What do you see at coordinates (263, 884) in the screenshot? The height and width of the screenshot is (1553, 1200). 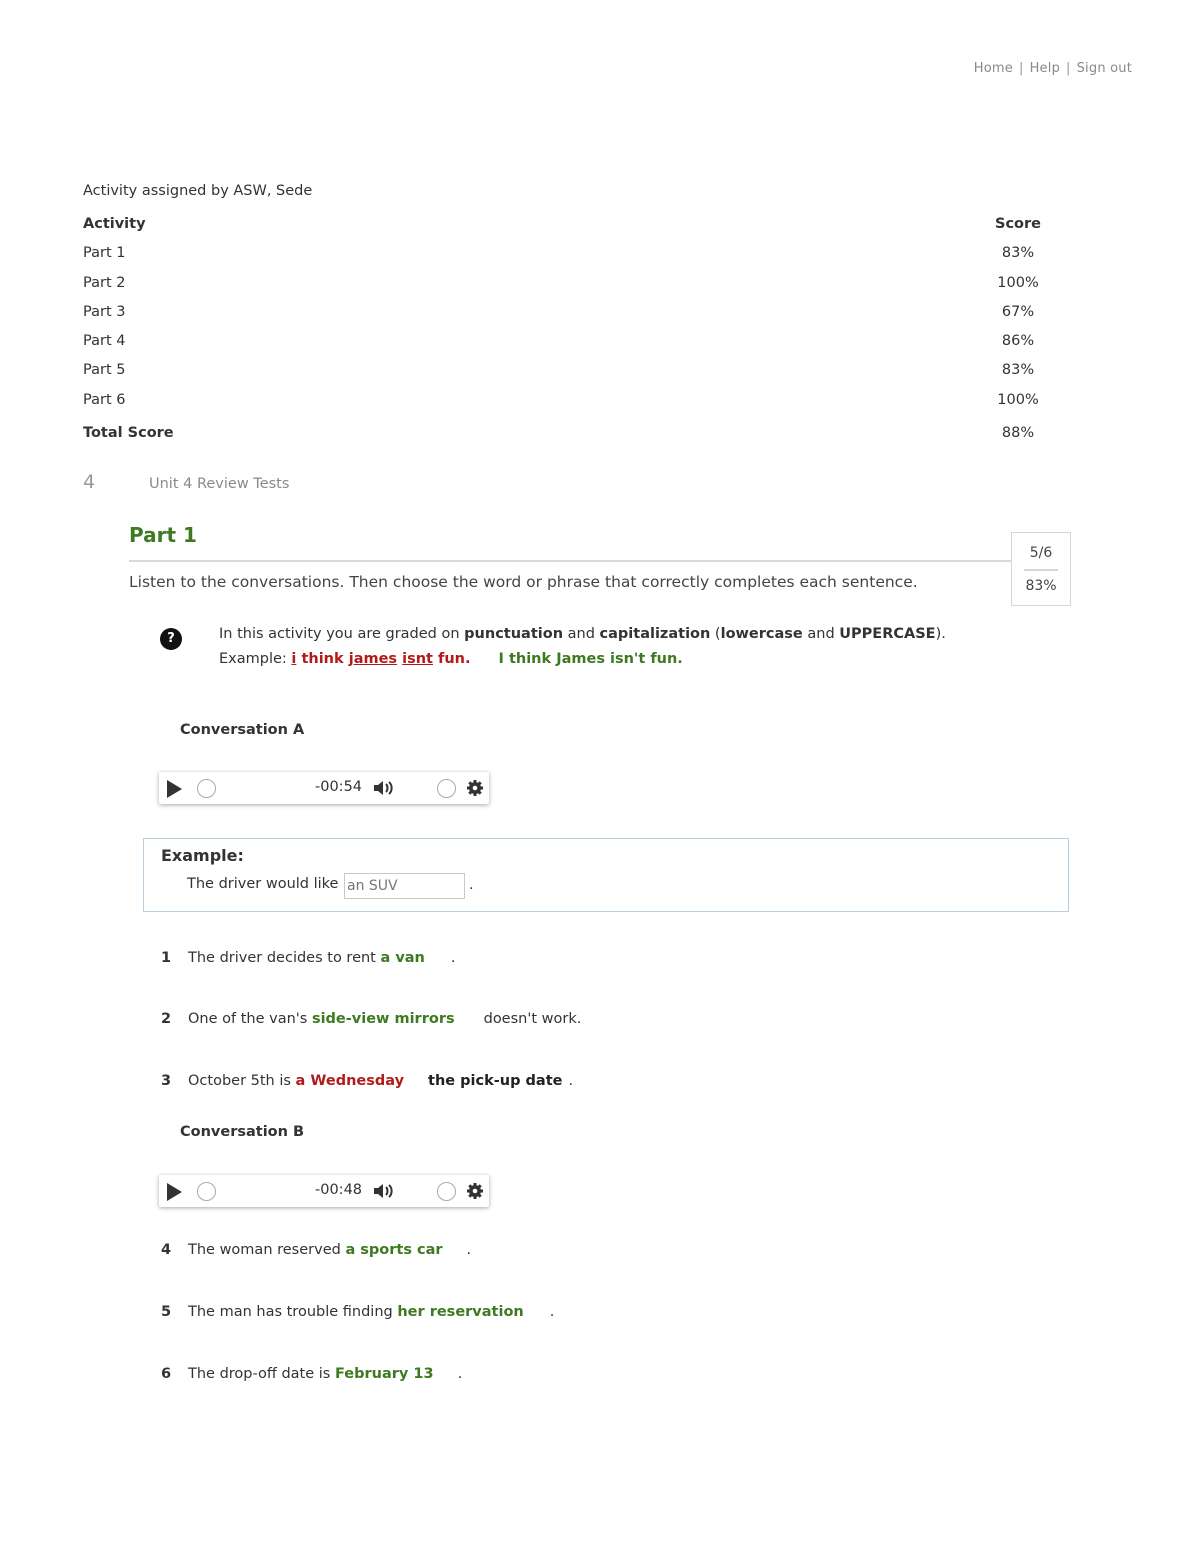 I see `example-sentence: The driver would like` at bounding box center [263, 884].